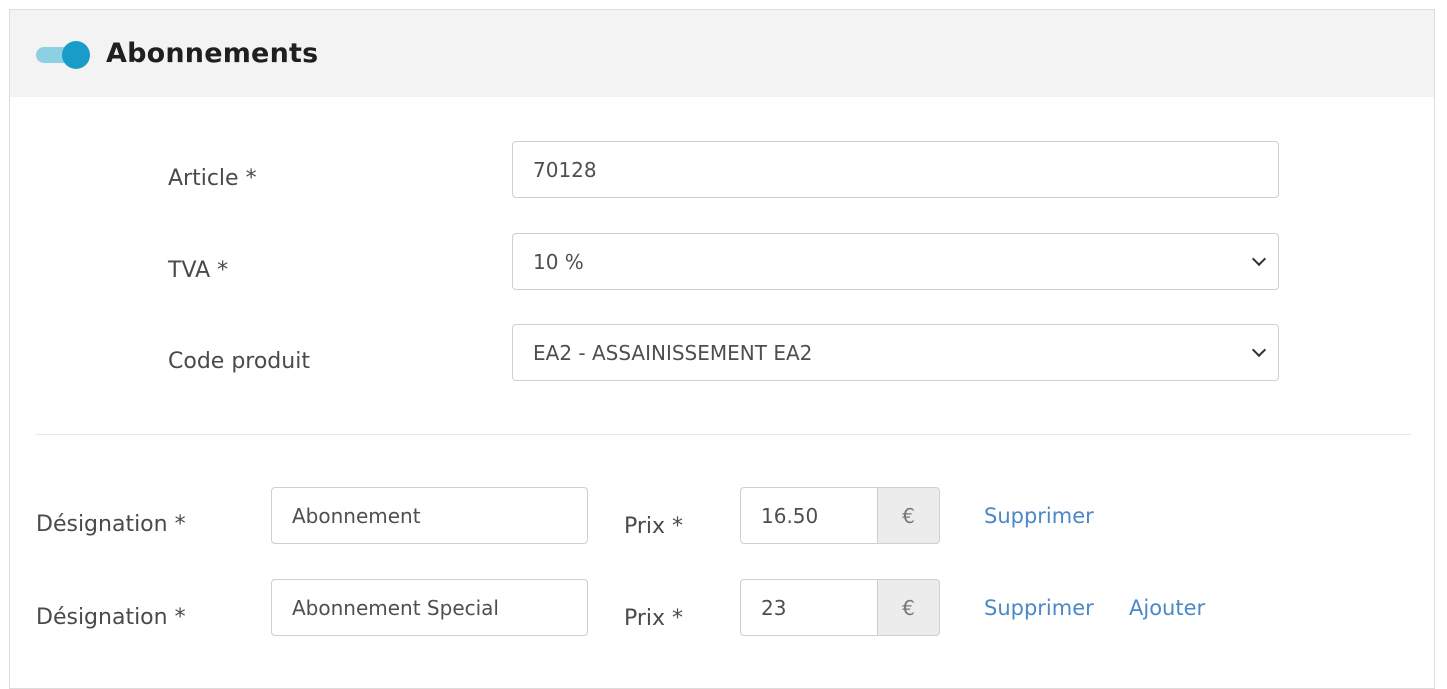  I want to click on prix-input: 16.50, so click(809, 515).